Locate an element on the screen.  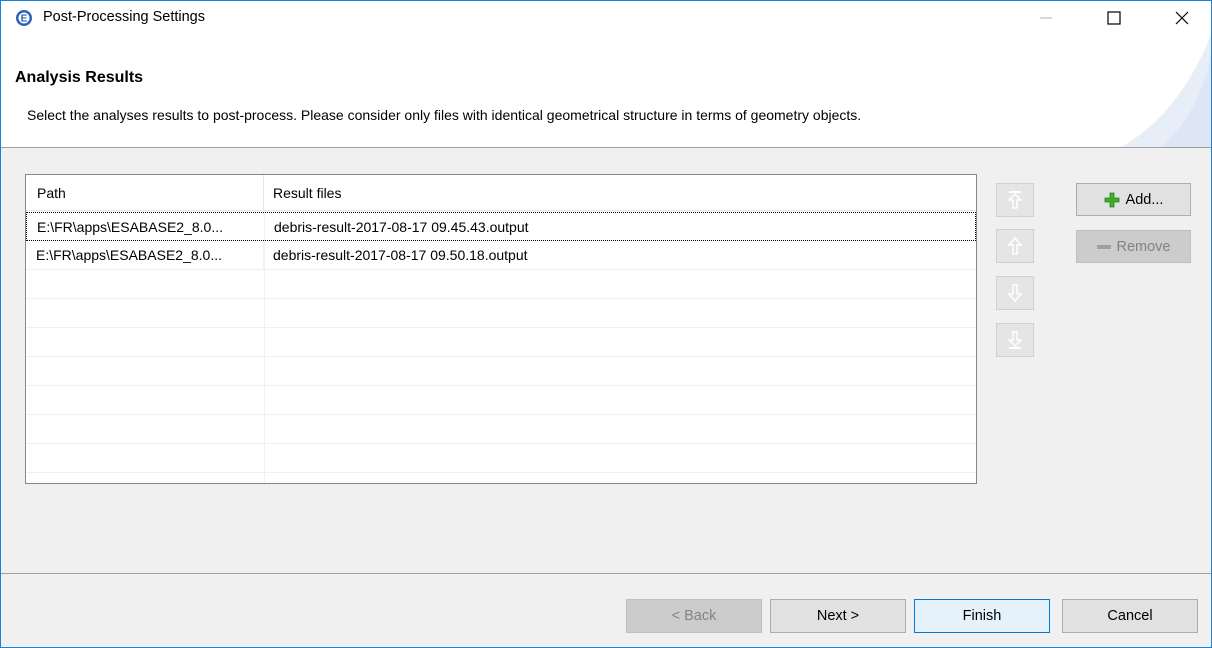
cell-result-file: debris-result-2017-08-17 09.45.43.output is located at coordinates (401, 227).